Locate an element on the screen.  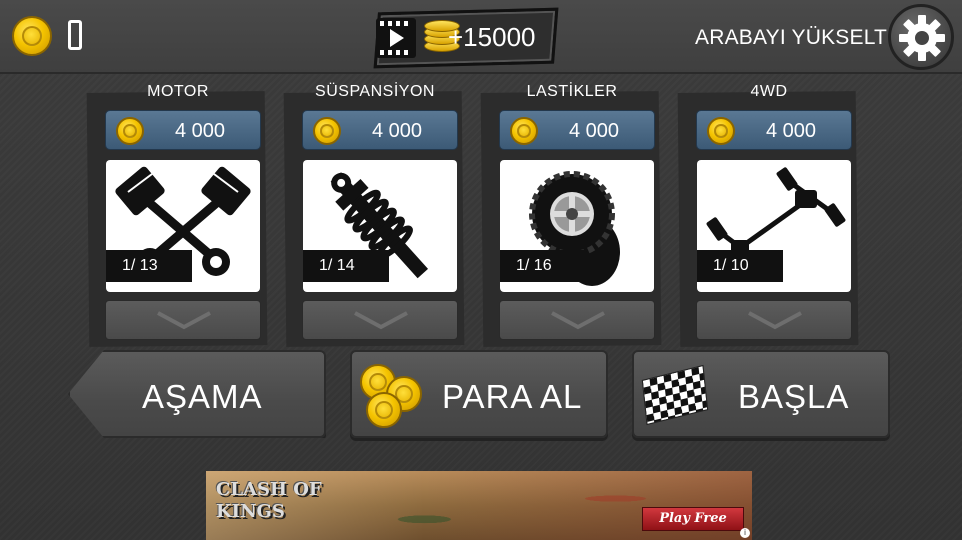
play-icon is located at coordinates (397, 38).